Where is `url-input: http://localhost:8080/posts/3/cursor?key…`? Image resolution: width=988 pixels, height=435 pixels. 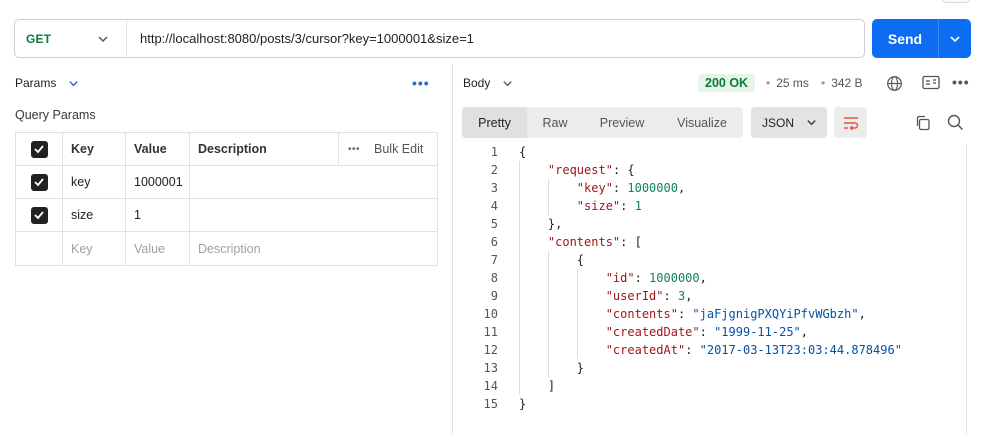
url-input: http://localhost:8080/posts/3/cursor?key… is located at coordinates (300, 38).